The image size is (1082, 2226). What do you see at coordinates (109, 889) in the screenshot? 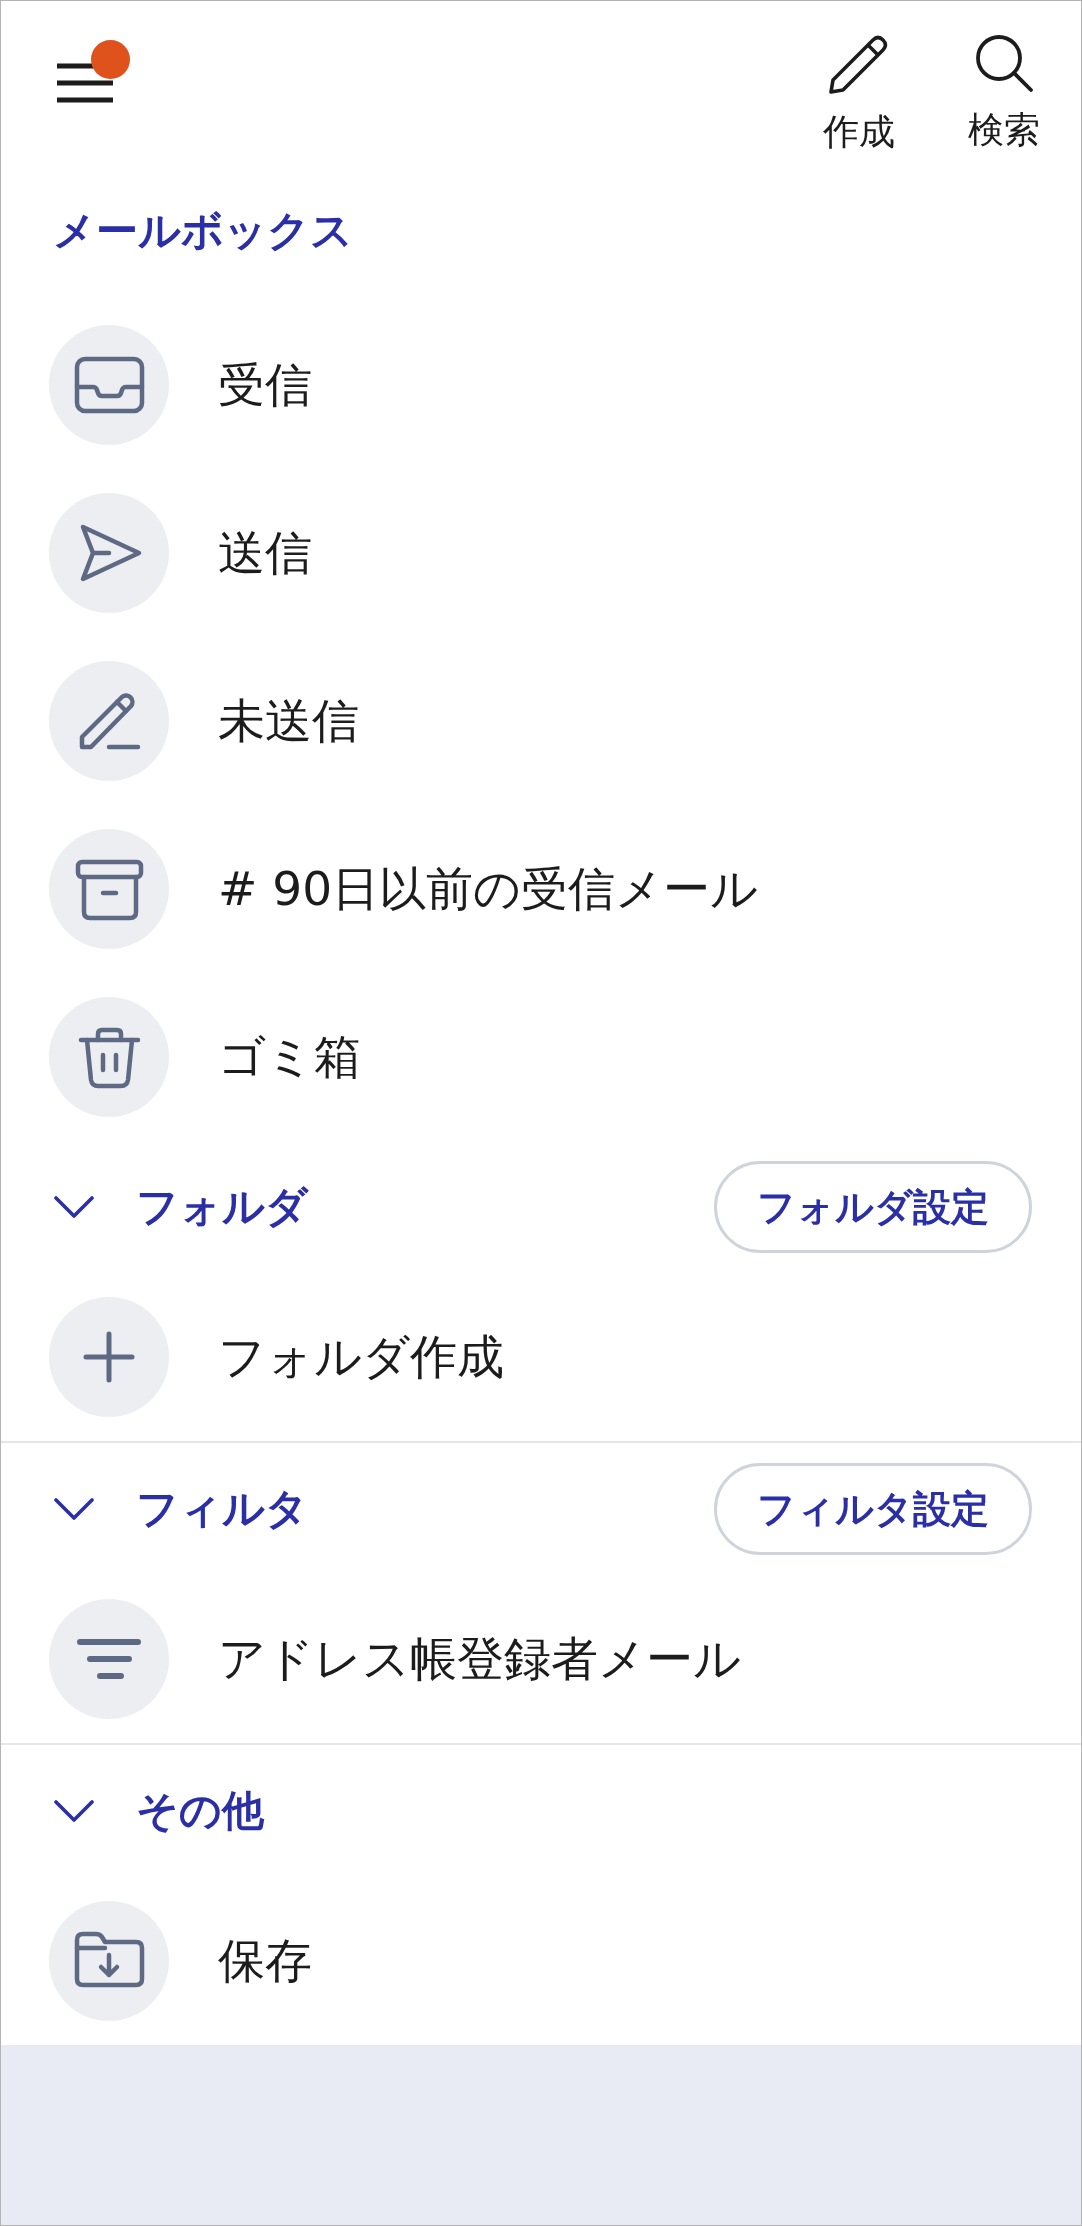
I see `archive-box-icon` at bounding box center [109, 889].